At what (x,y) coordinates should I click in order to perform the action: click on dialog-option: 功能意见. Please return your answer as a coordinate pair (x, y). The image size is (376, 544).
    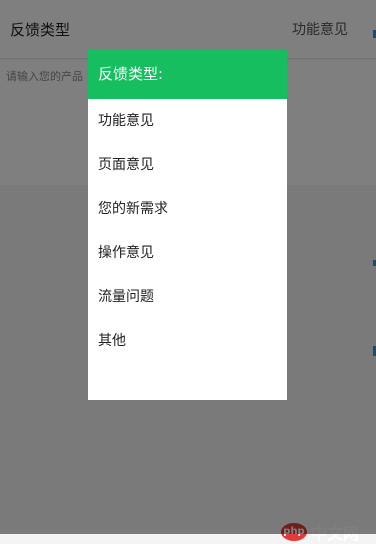
    Looking at the image, I should click on (187, 121).